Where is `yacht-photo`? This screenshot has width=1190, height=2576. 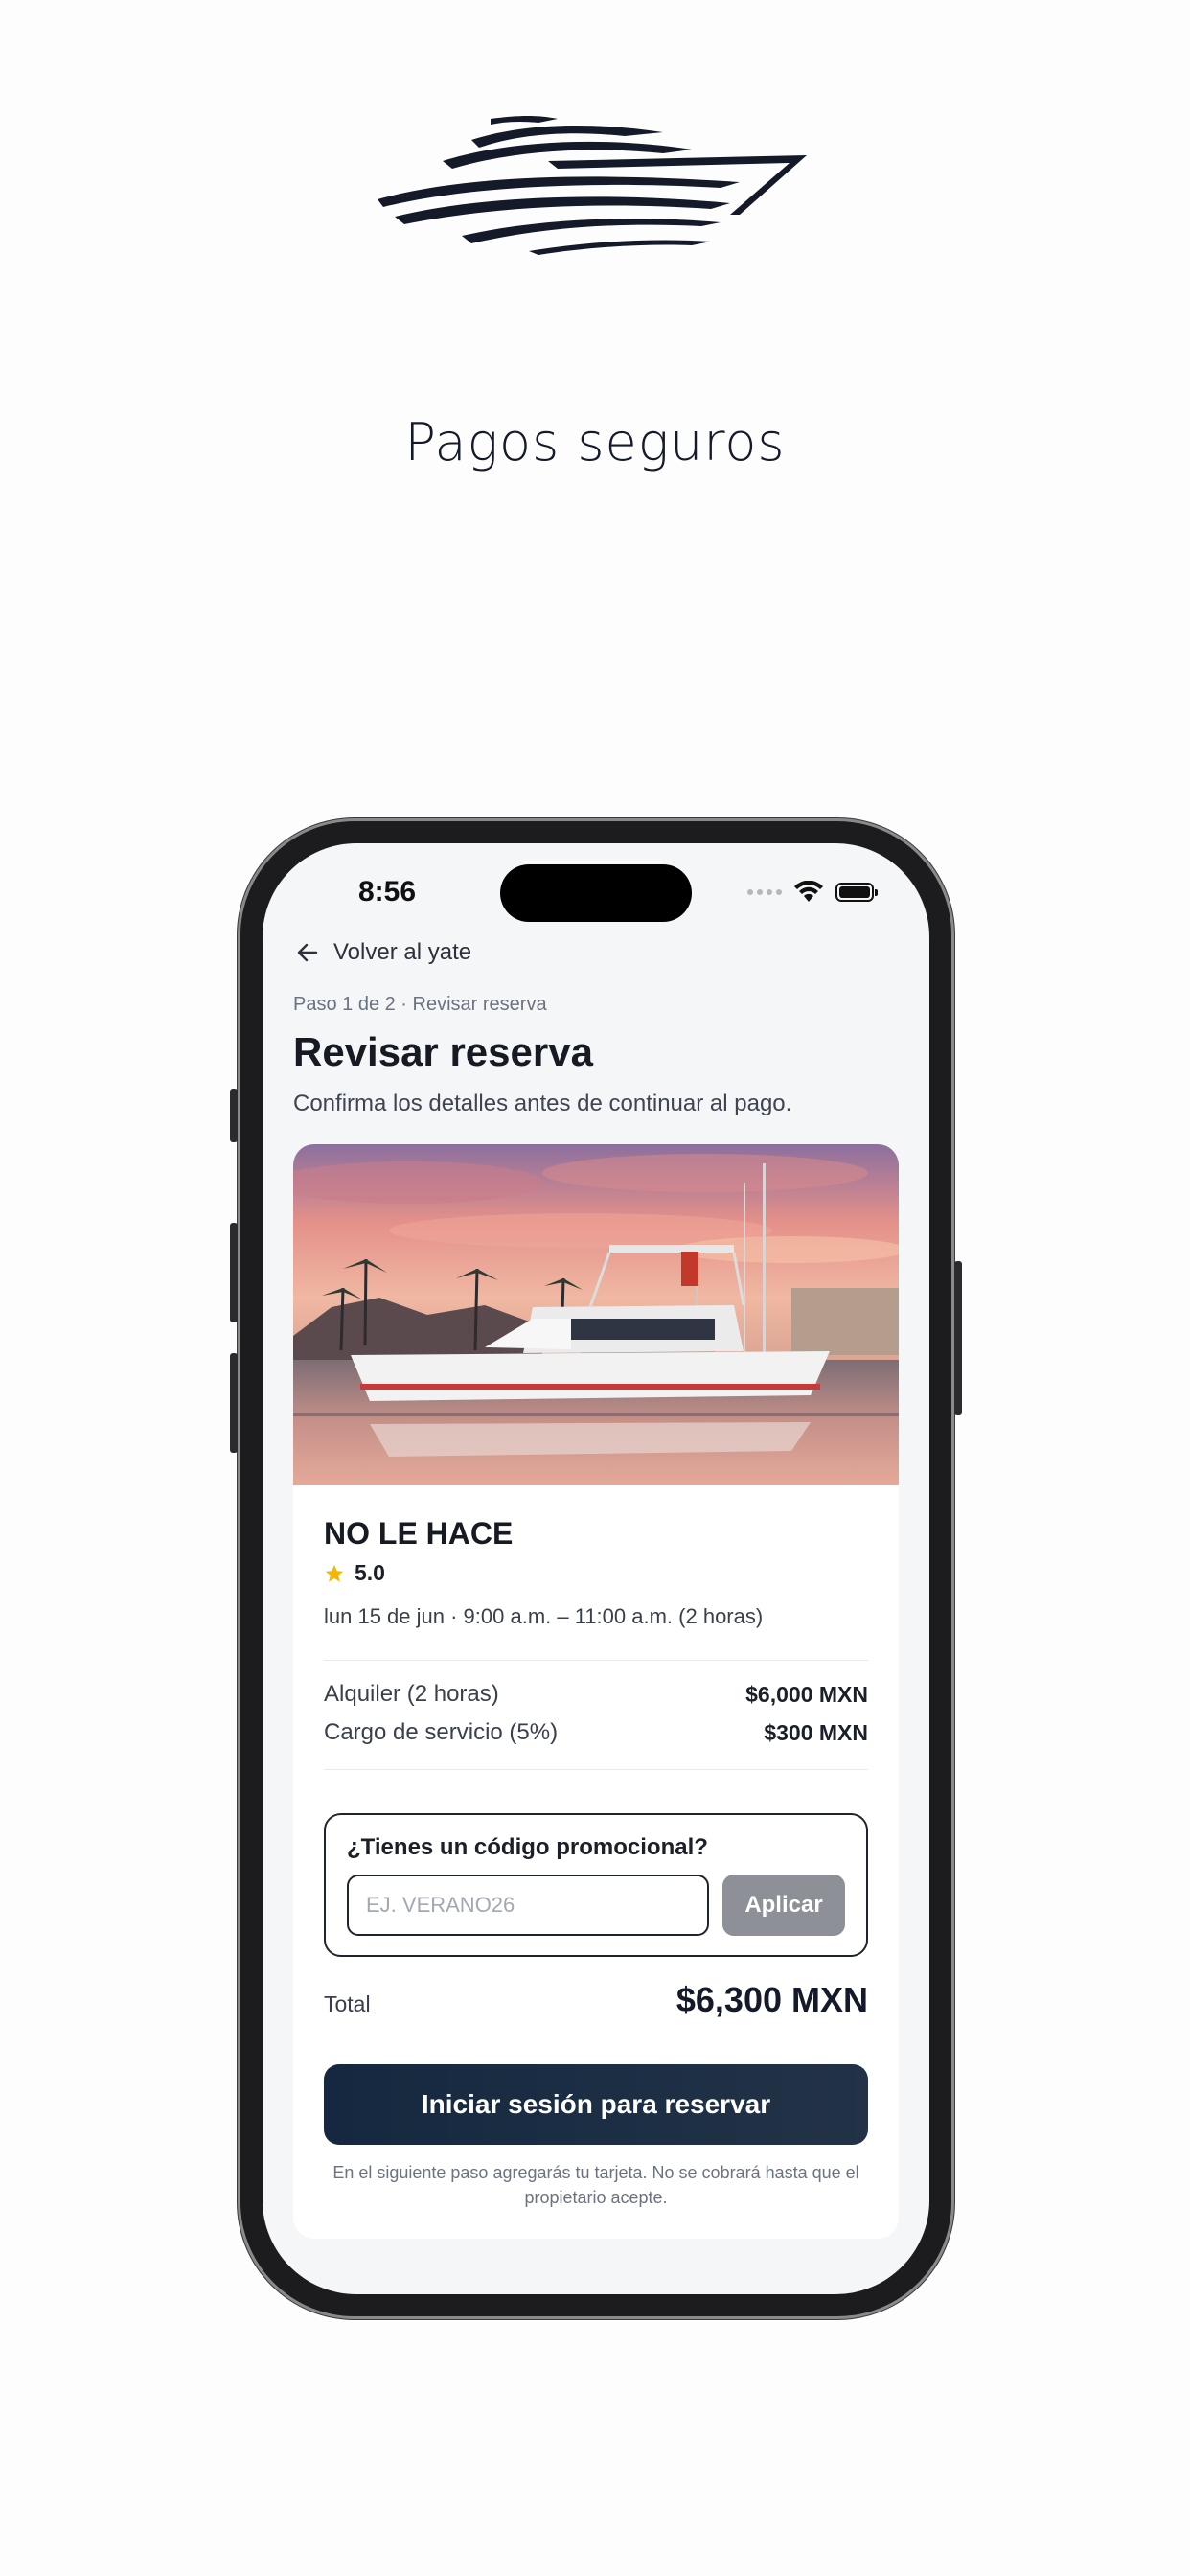
yacht-photo is located at coordinates (596, 1314).